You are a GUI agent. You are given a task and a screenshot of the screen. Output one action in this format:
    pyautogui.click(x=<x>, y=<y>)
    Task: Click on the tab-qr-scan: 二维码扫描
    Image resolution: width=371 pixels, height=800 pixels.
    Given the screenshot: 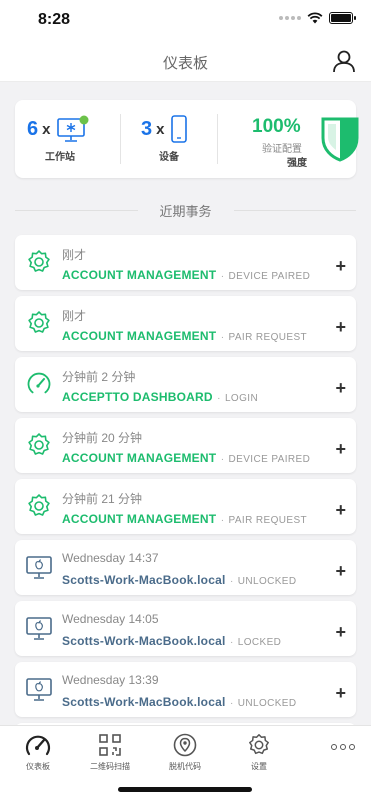 What is the action you would take?
    pyautogui.click(x=110, y=752)
    